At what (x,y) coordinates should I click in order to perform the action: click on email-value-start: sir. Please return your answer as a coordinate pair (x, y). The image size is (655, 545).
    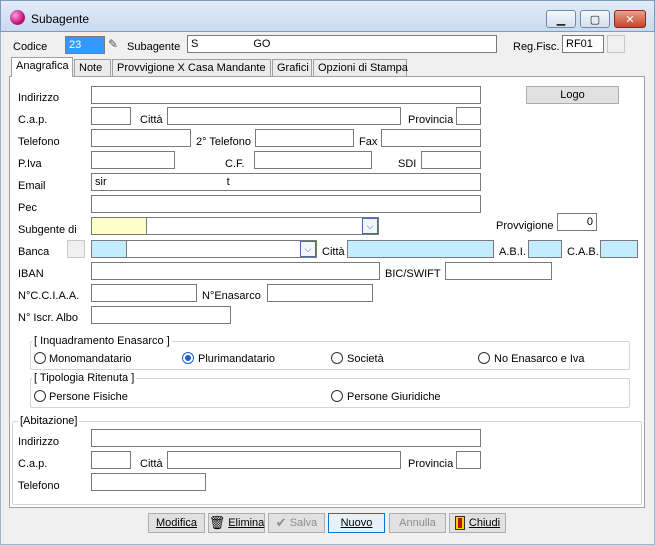
    Looking at the image, I should click on (101, 182).